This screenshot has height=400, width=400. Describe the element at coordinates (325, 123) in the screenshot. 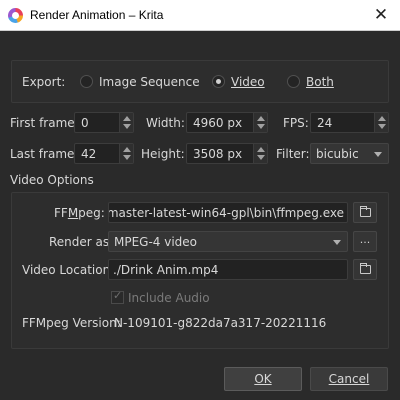

I see `fps-value: 24` at that location.